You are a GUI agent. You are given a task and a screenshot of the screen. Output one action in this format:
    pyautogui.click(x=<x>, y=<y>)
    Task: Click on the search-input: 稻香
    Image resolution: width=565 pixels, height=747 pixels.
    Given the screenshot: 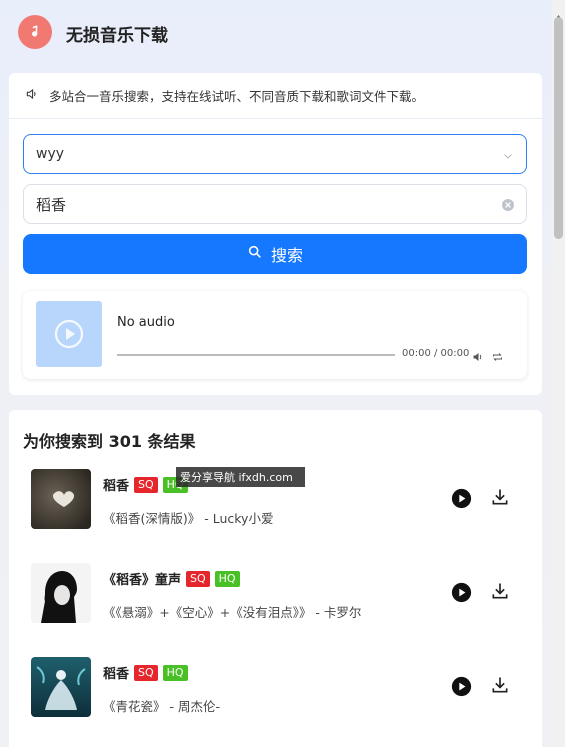 What is the action you would take?
    pyautogui.click(x=275, y=204)
    